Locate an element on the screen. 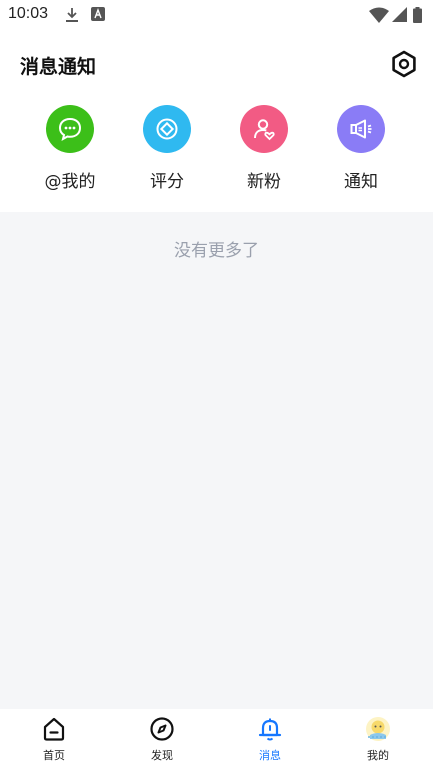 This screenshot has width=433, height=771. category-announcements: 通知 is located at coordinates (361, 150).